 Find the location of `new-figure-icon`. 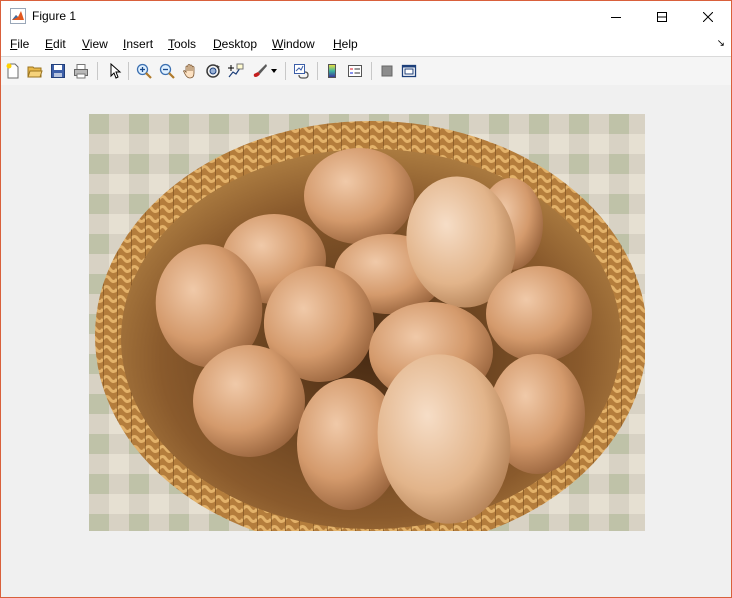

new-figure-icon is located at coordinates (12, 71).